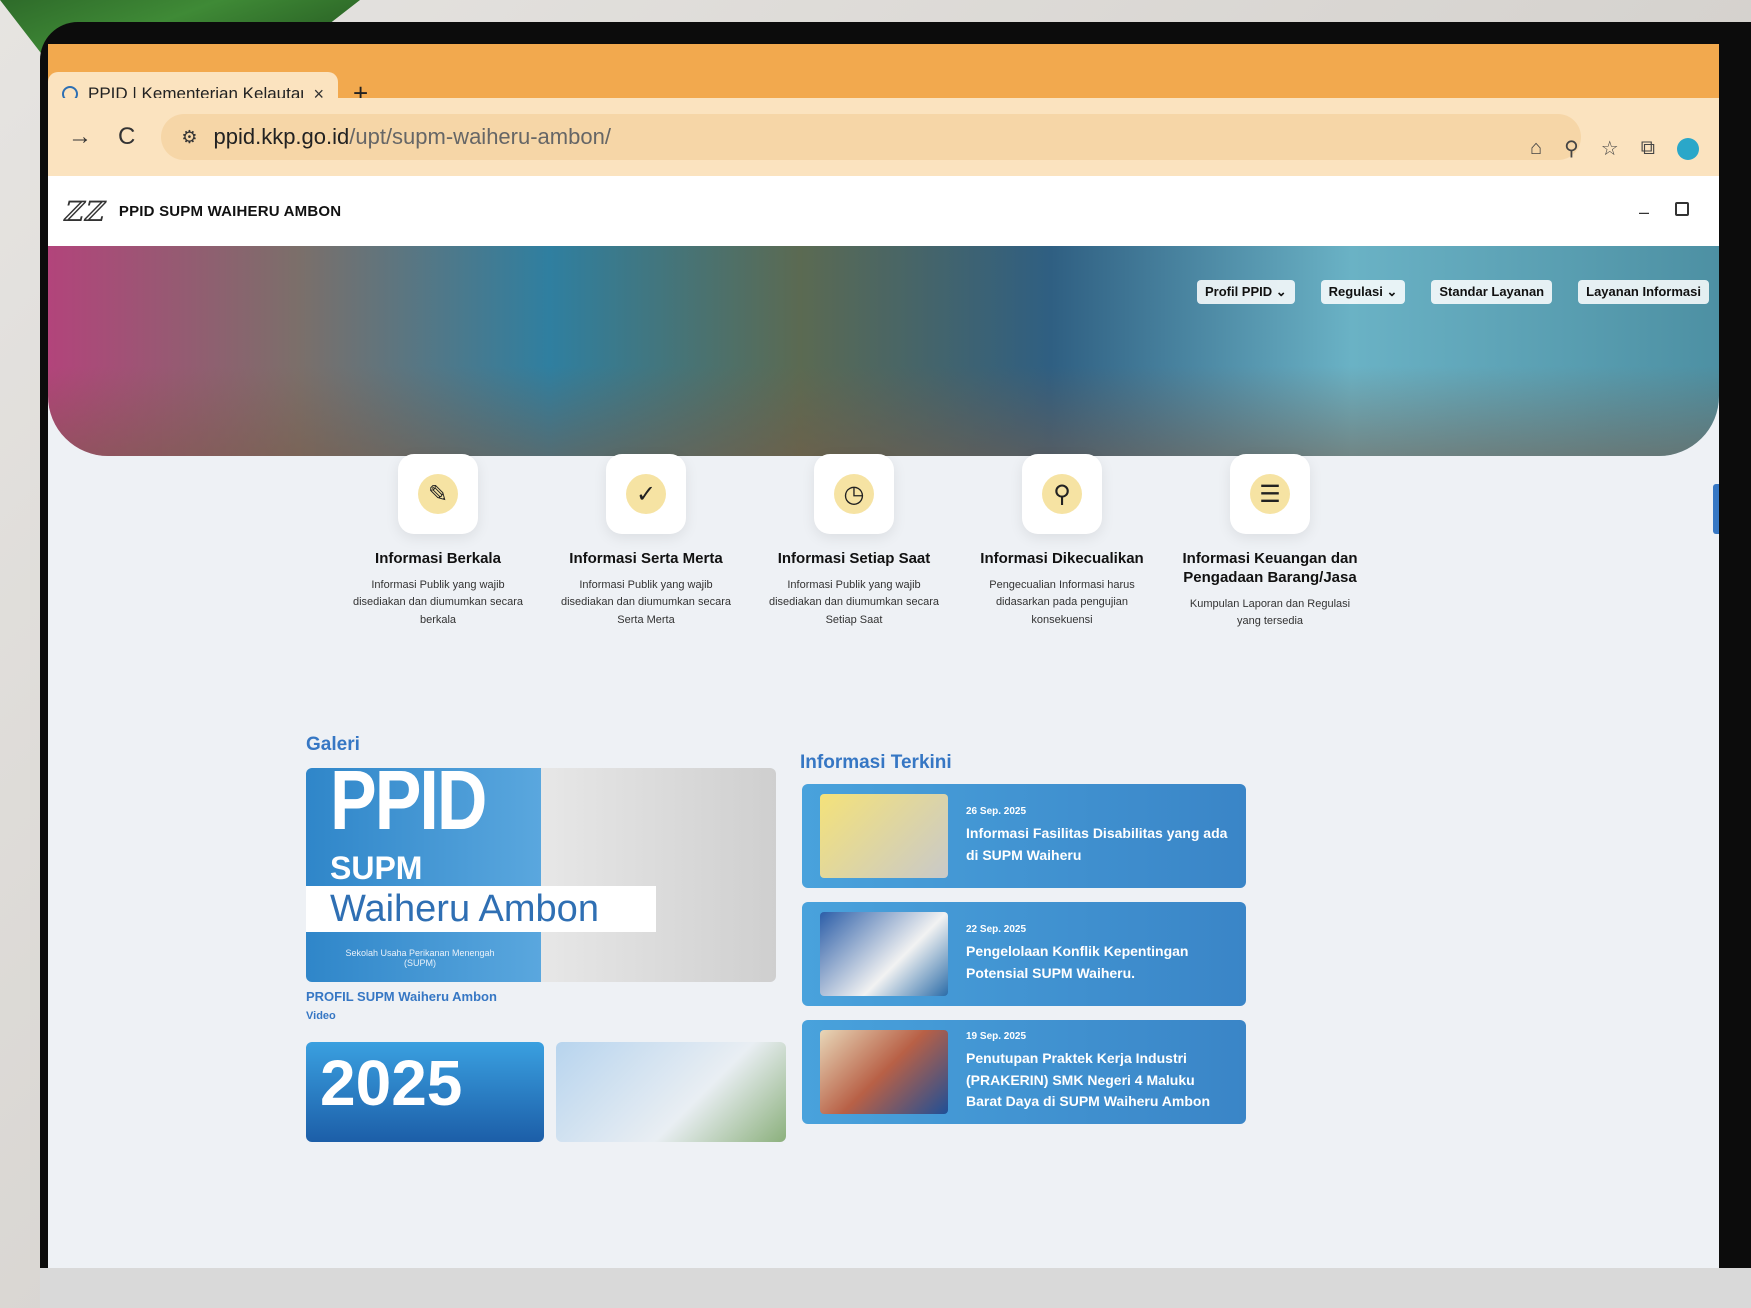 This screenshot has height=1308, width=1751. Describe the element at coordinates (464, 909) in the screenshot. I see `banner-text-waiheru: Waiheru Ambon` at that location.